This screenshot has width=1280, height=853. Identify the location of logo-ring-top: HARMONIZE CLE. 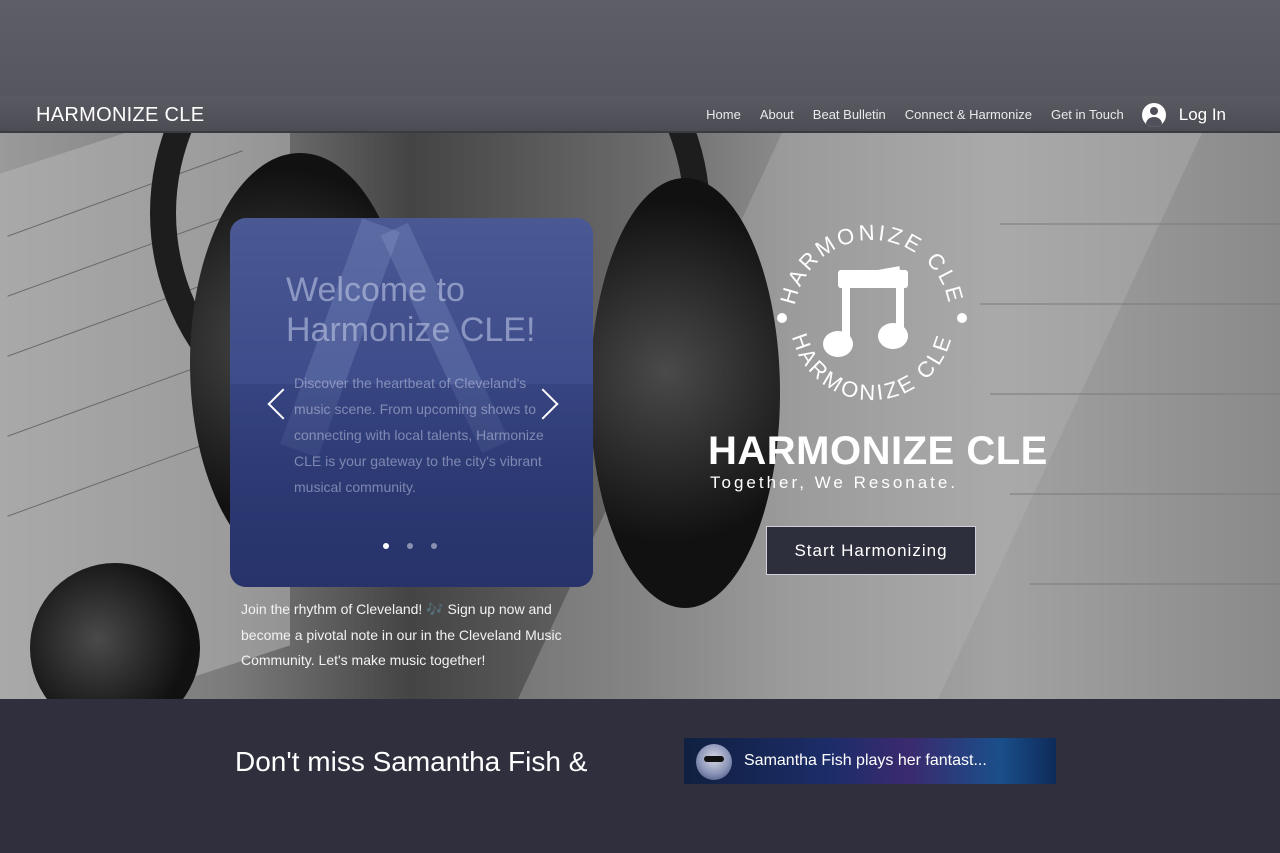
(870, 263).